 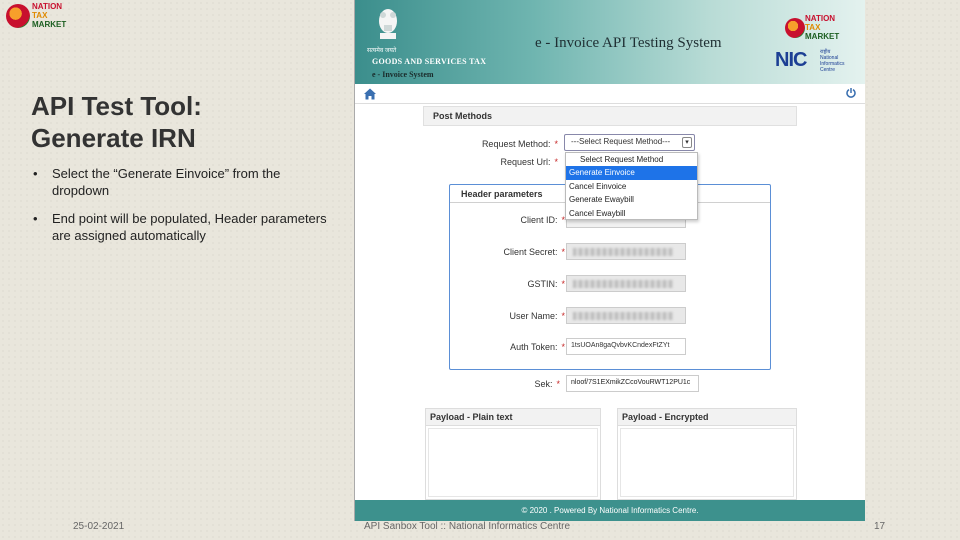 What do you see at coordinates (687, 142) in the screenshot?
I see `chevron-down-icon: ▾` at bounding box center [687, 142].